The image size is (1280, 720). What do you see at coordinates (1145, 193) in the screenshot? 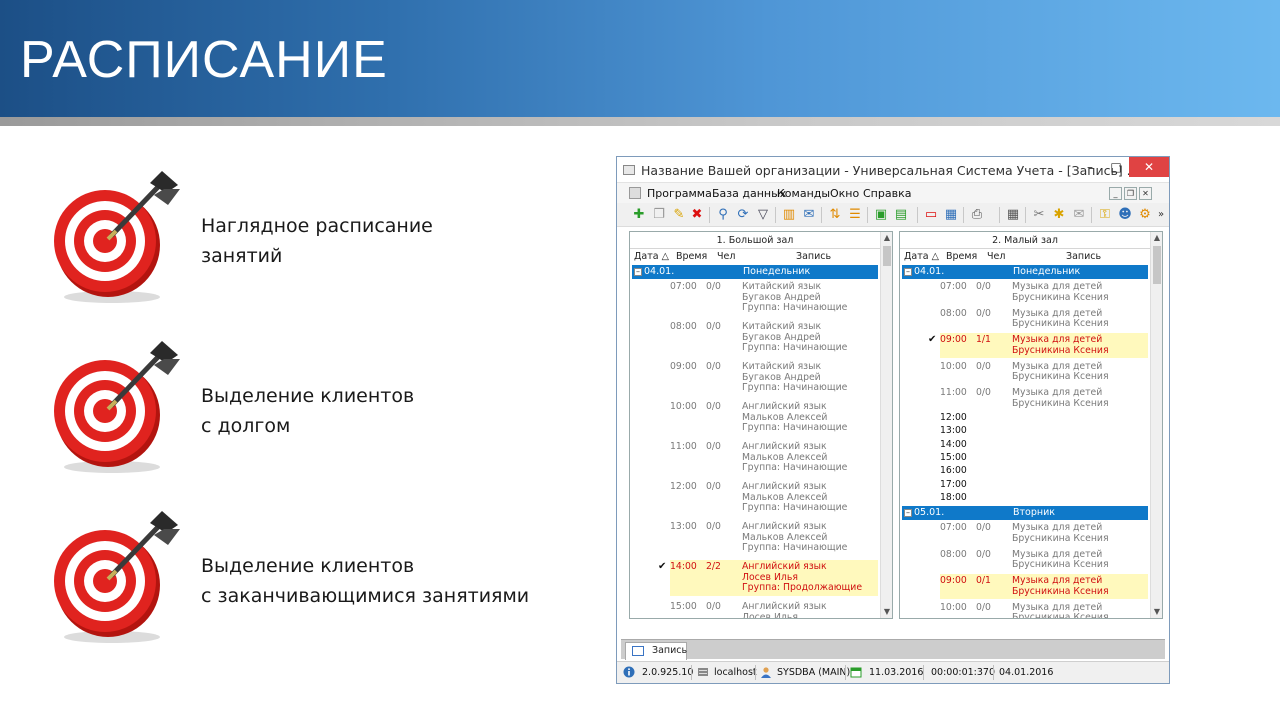
I see `mdi-close-button: ✕` at bounding box center [1145, 193].